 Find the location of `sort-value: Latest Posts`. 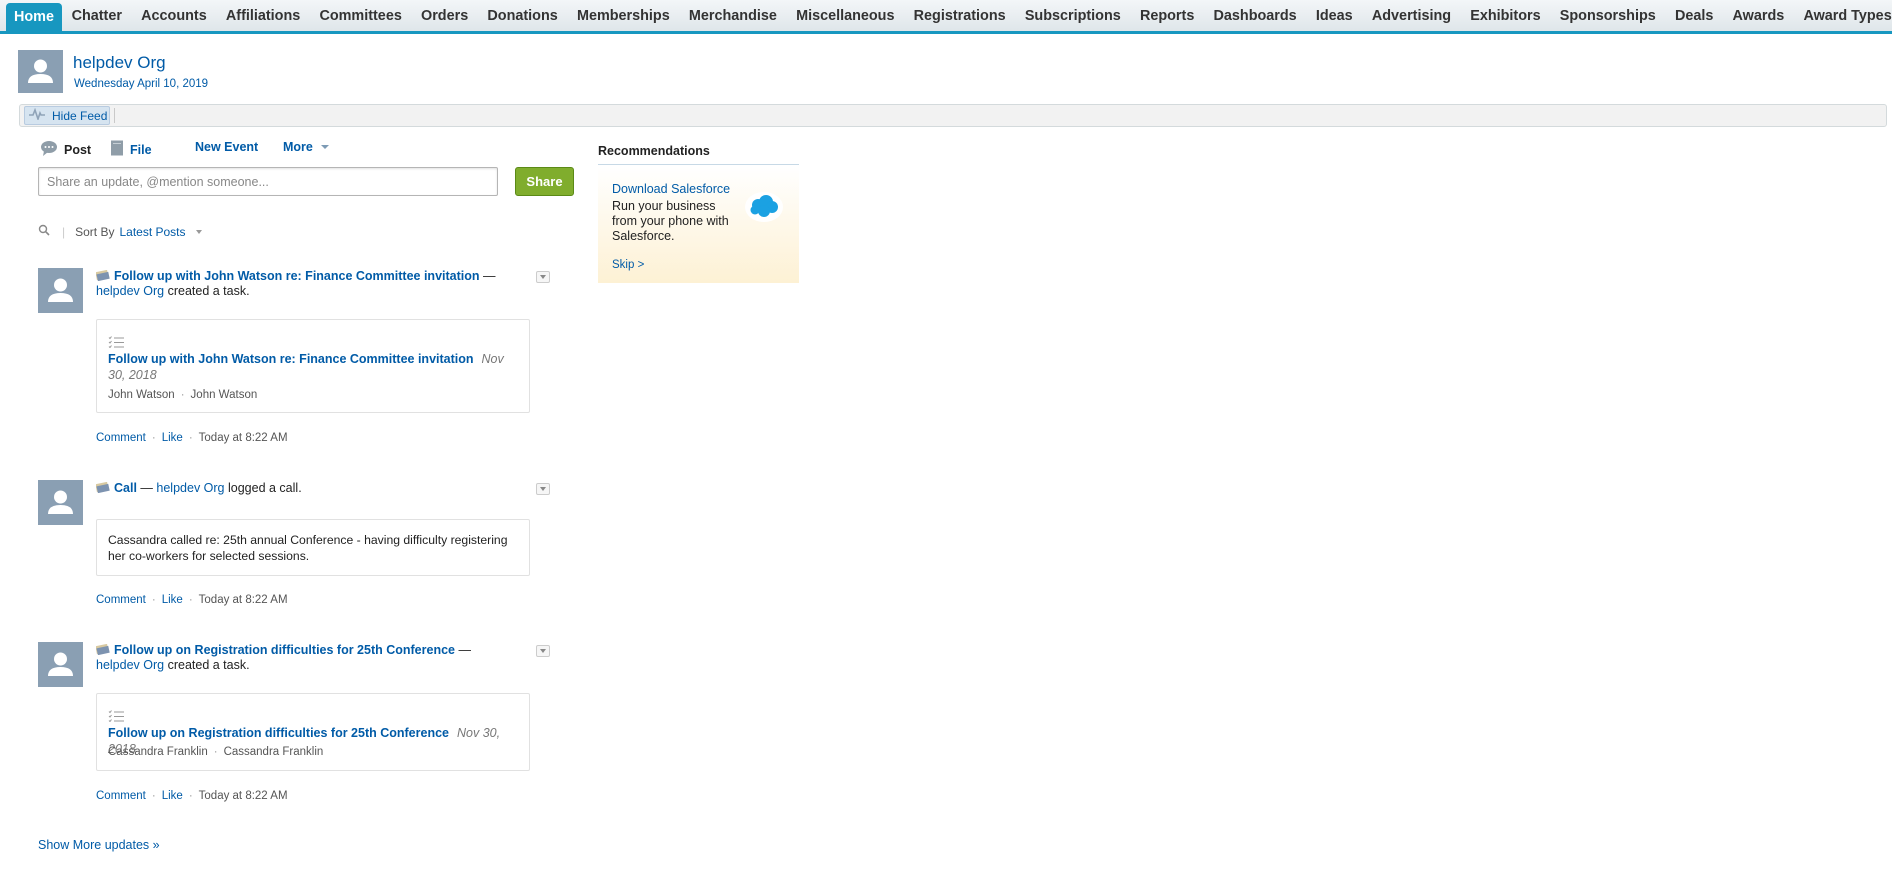

sort-value: Latest Posts is located at coordinates (152, 232).